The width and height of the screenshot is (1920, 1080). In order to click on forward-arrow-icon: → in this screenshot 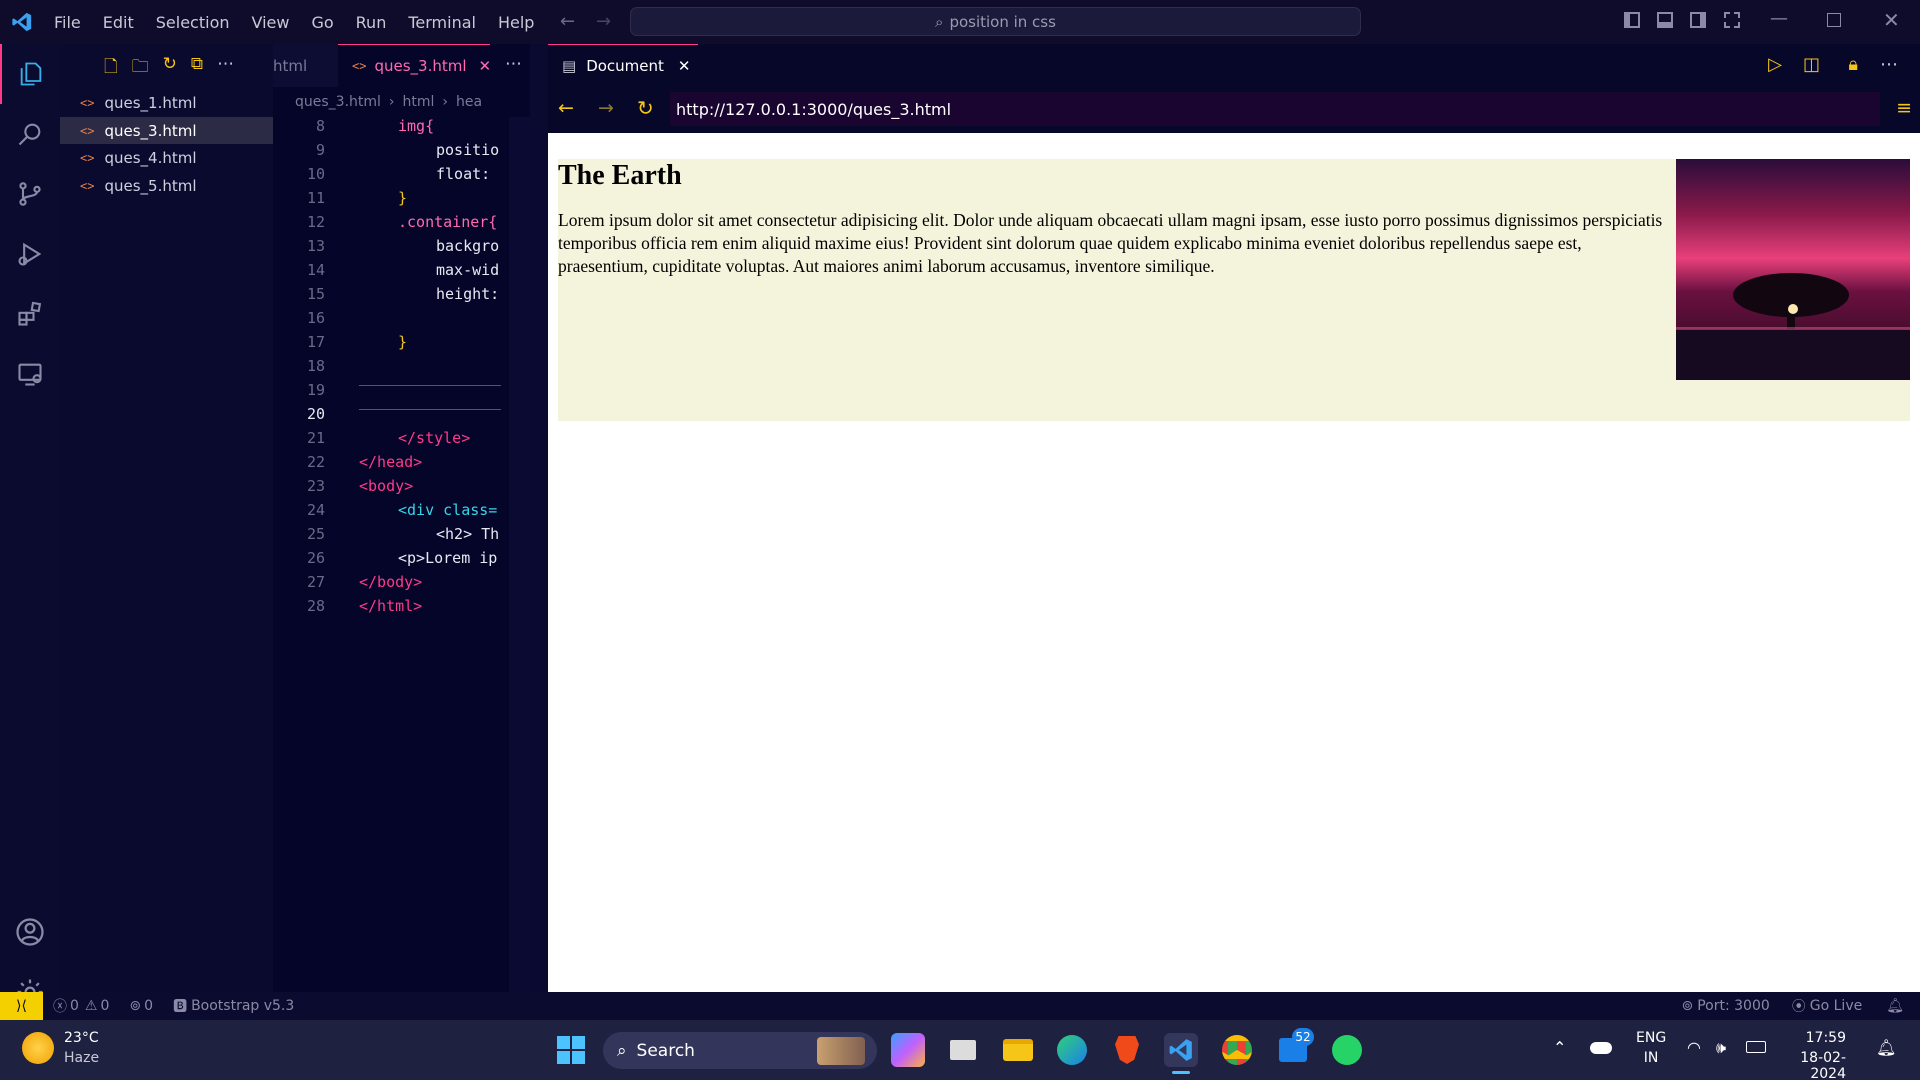, I will do `click(606, 108)`.